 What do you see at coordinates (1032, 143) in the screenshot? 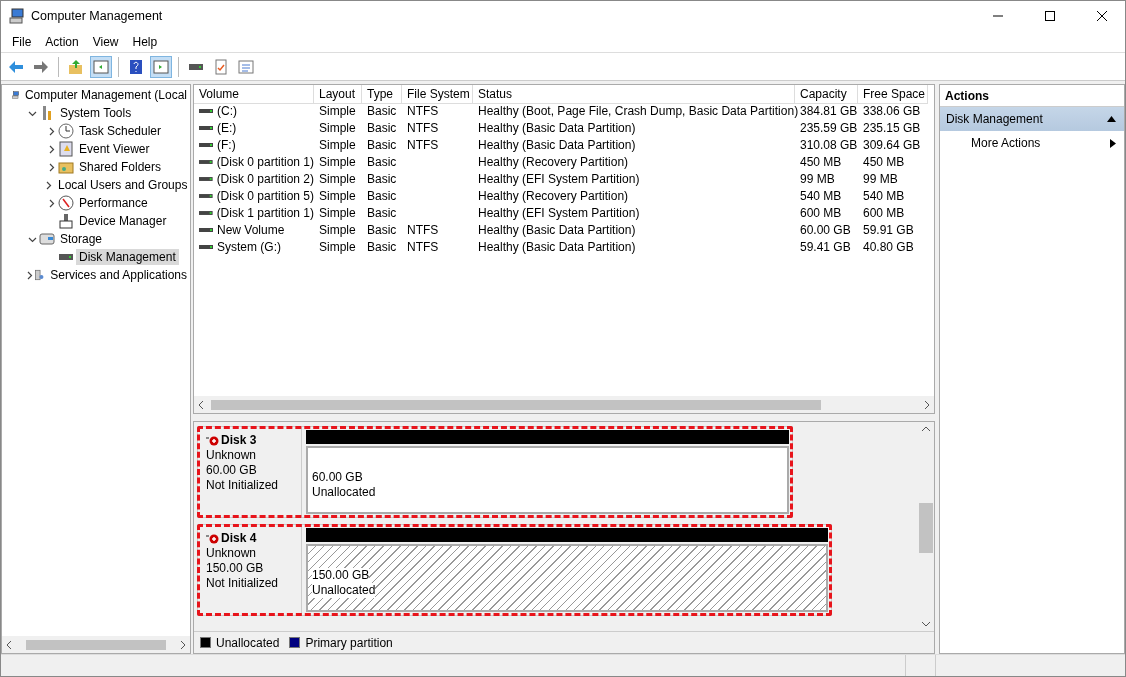
I see `action-item: More Actions` at bounding box center [1032, 143].